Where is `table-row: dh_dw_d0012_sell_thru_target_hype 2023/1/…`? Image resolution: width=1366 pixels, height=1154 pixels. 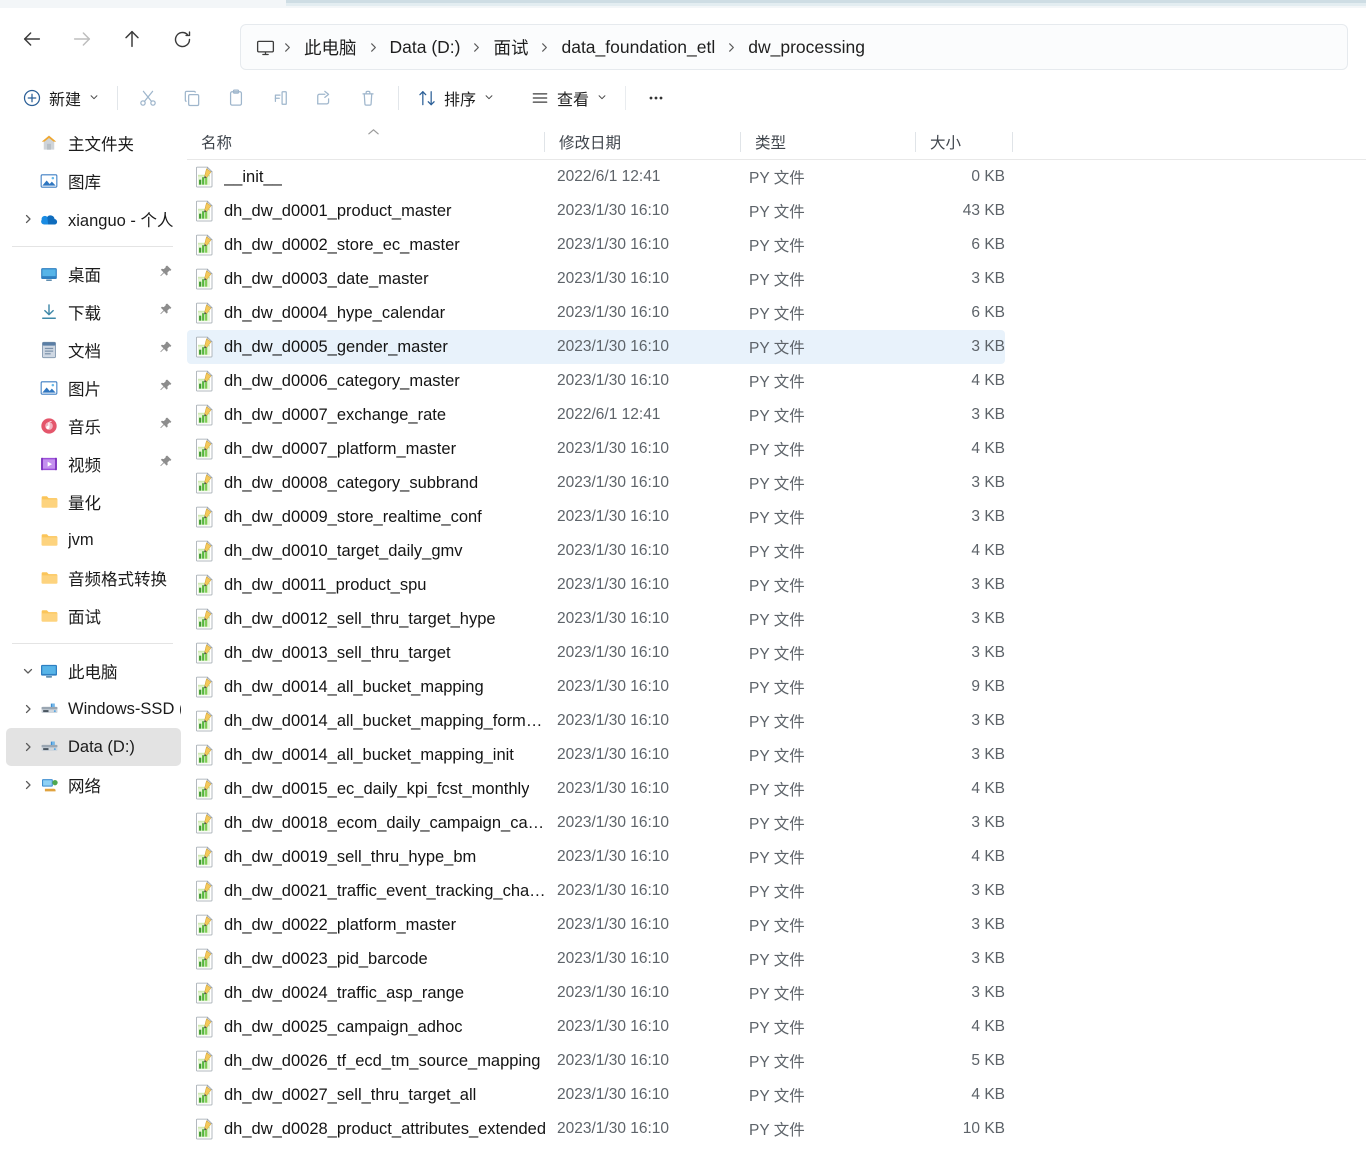 table-row: dh_dw_d0012_sell_thru_target_hype 2023/1/… is located at coordinates (596, 619).